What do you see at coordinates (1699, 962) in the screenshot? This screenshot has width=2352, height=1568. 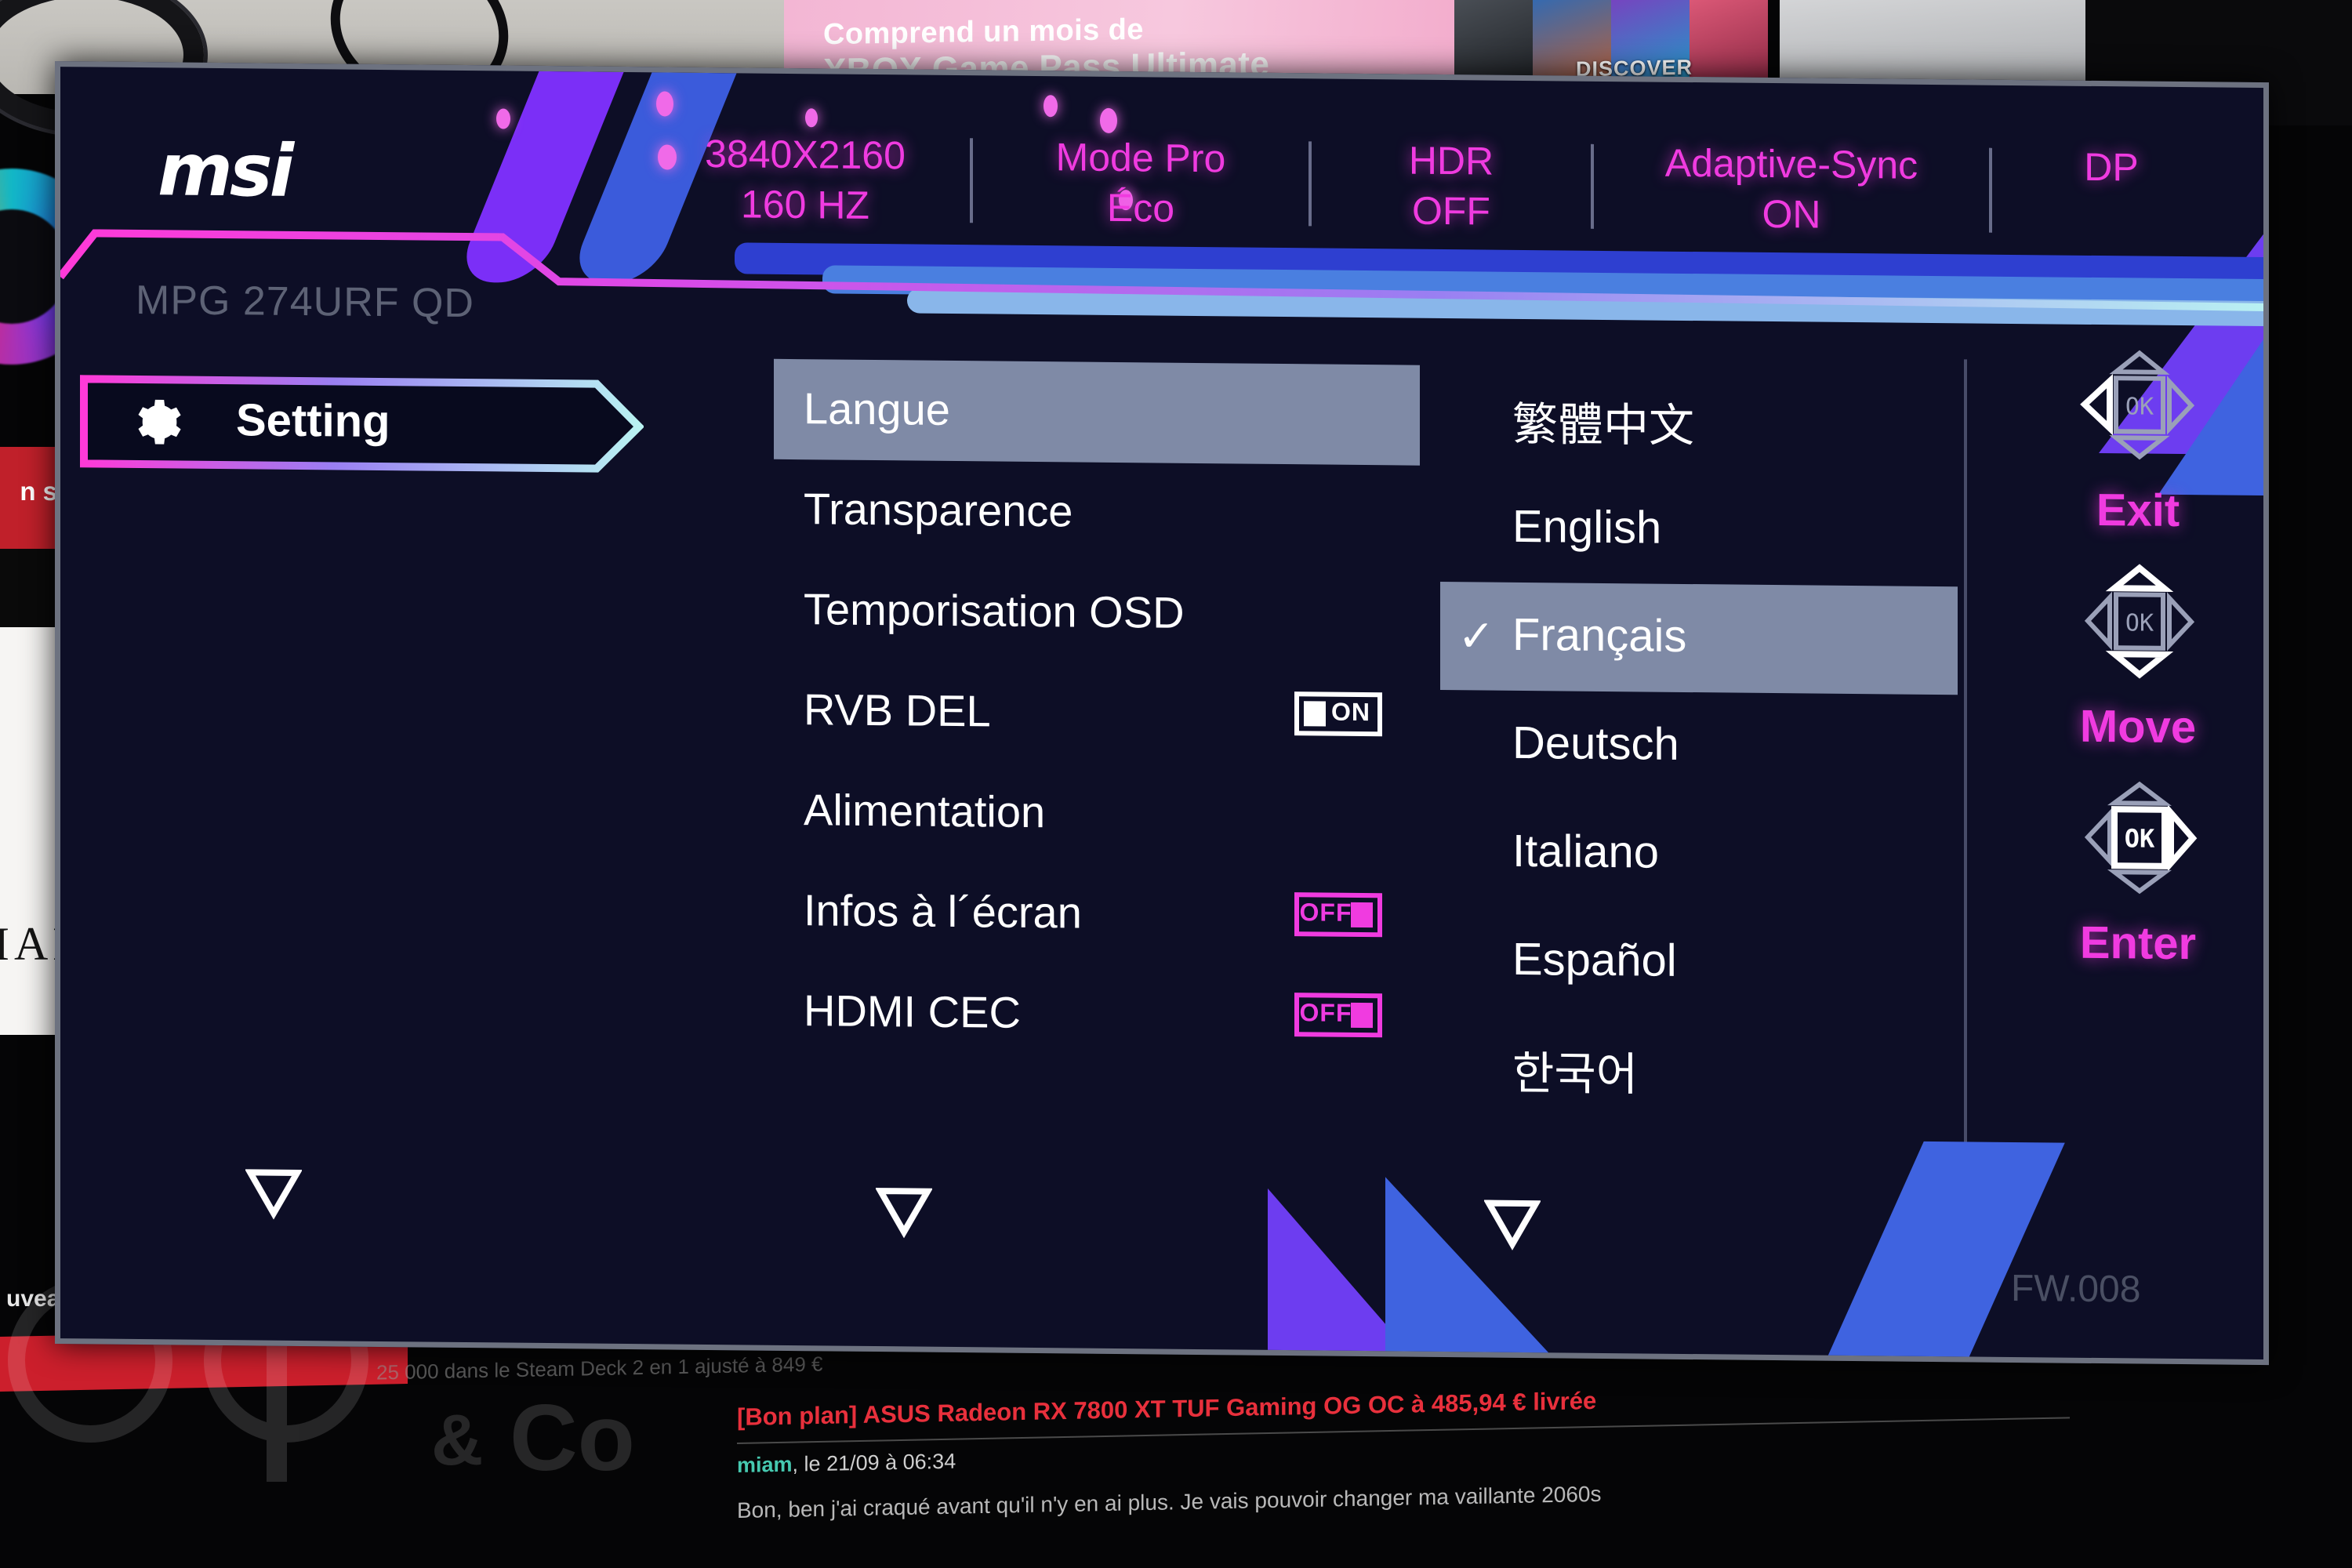 I see `language-option-espanol: Español` at bounding box center [1699, 962].